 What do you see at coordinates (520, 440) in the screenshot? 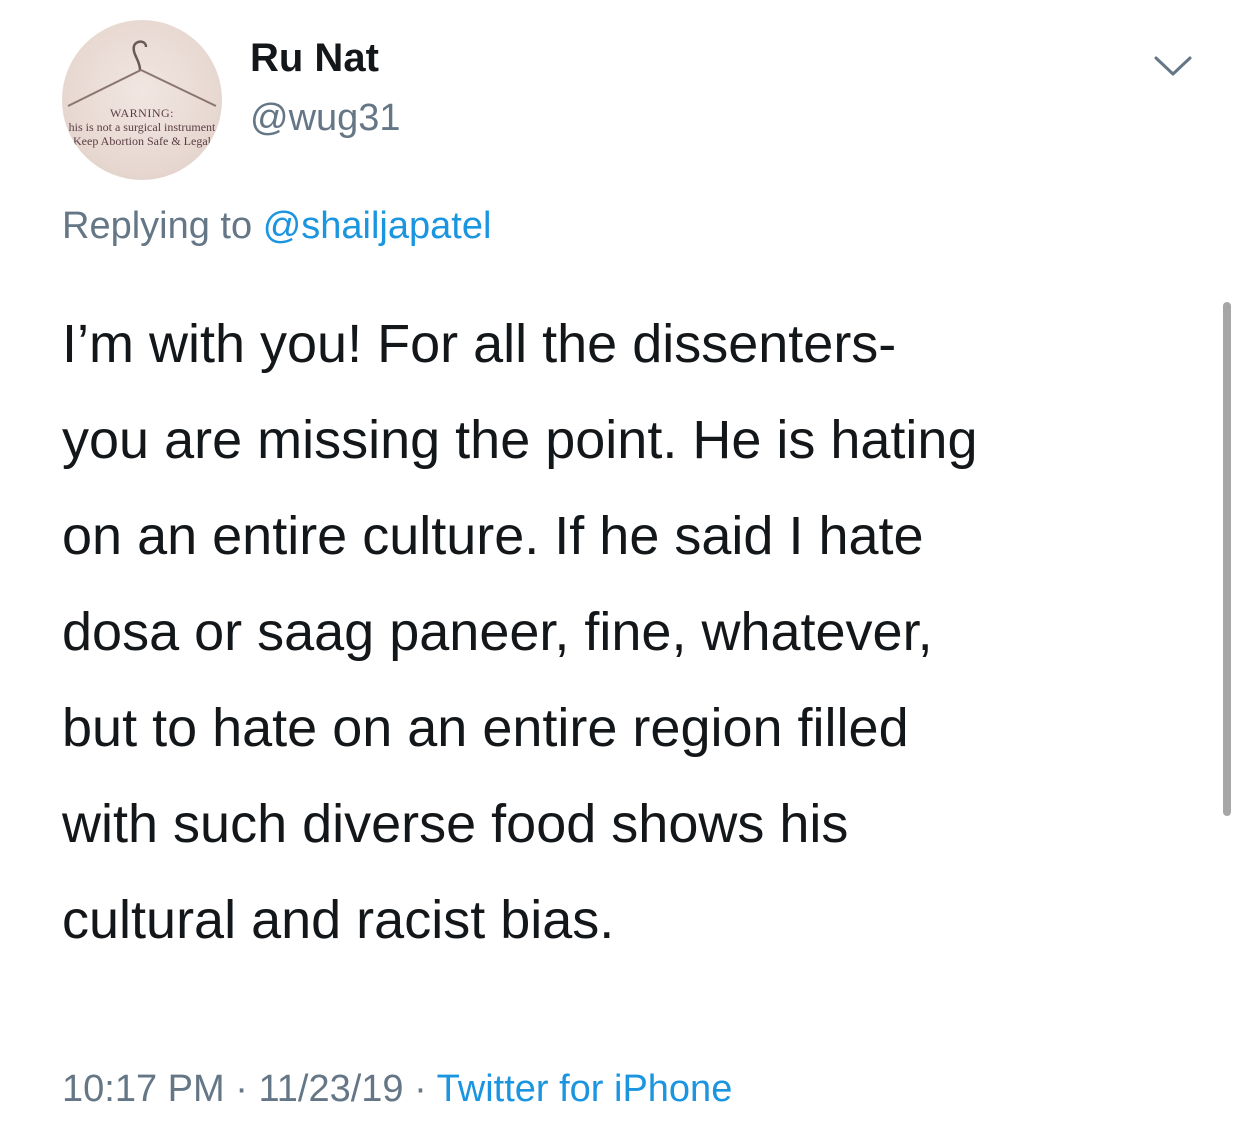
I see `tweet-text-line: you are missing the point. He is hating` at bounding box center [520, 440].